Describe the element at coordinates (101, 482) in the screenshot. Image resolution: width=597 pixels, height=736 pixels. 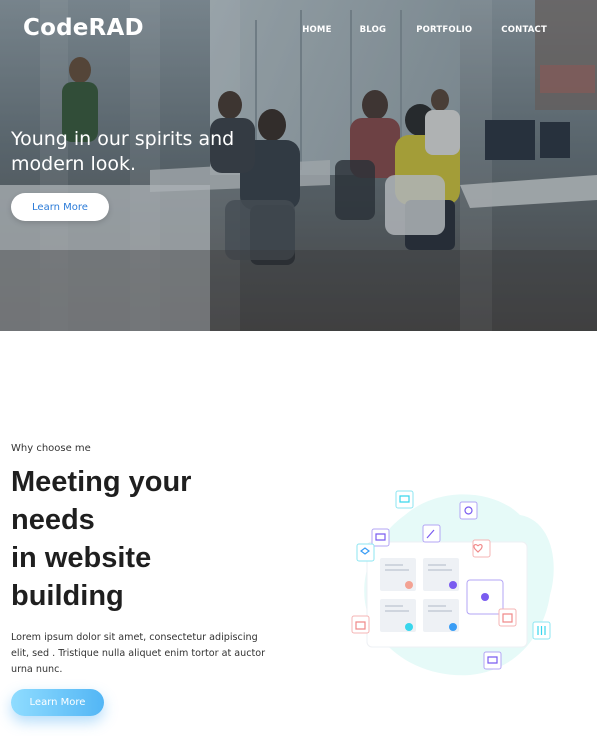
I see `section-title-line: Meeting your` at that location.